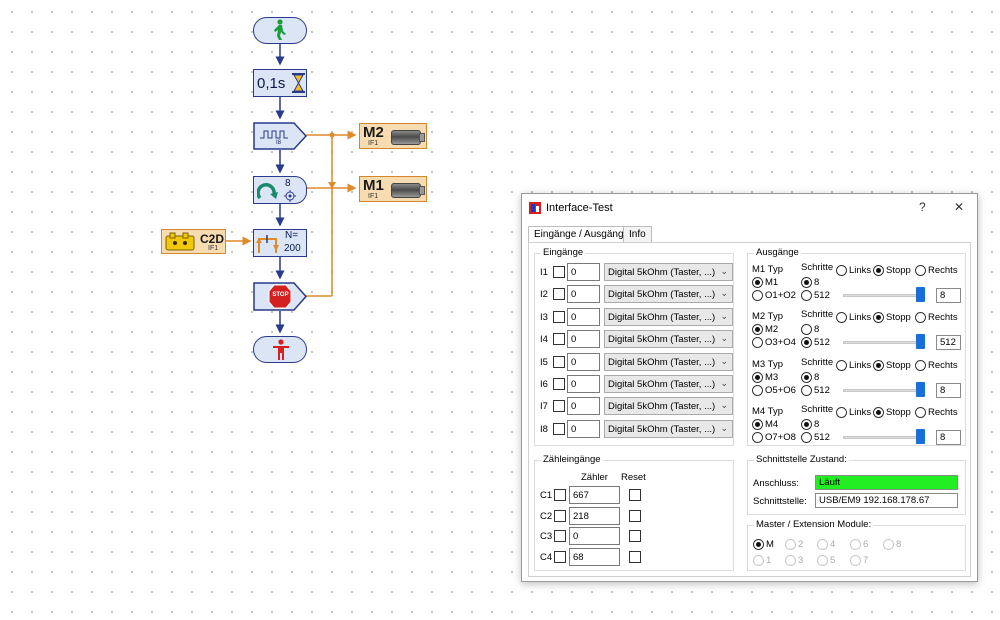 This screenshot has width=1000, height=620. What do you see at coordinates (757, 295) in the screenshot?
I see `outputs-pair-m1-radio` at bounding box center [757, 295].